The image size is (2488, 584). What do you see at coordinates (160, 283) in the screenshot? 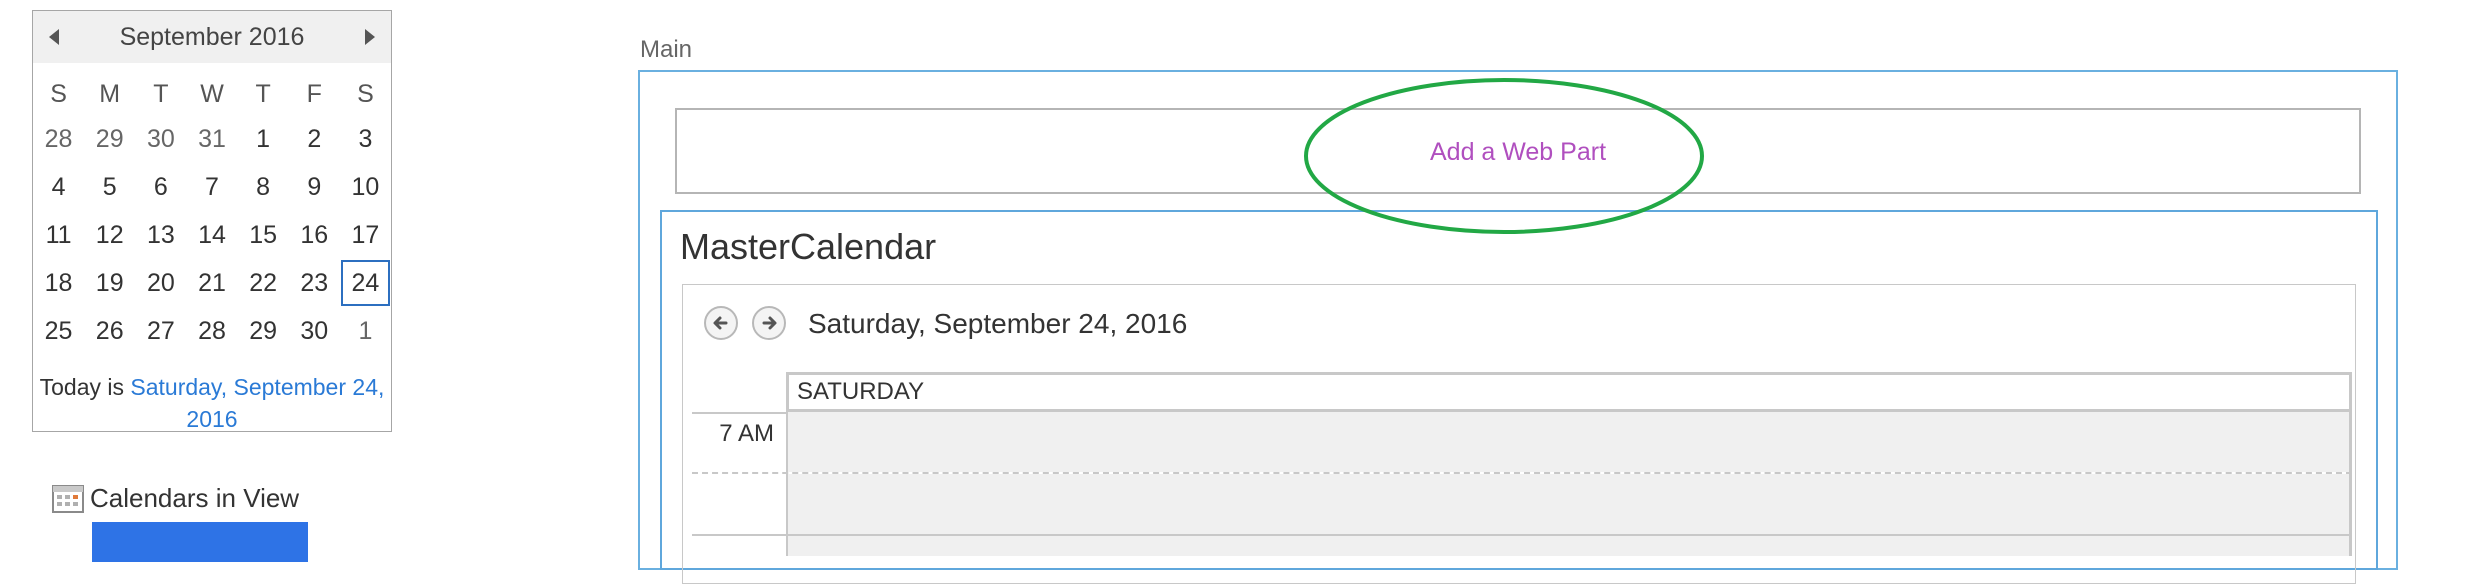
I see `day-cell: 20` at bounding box center [160, 283].